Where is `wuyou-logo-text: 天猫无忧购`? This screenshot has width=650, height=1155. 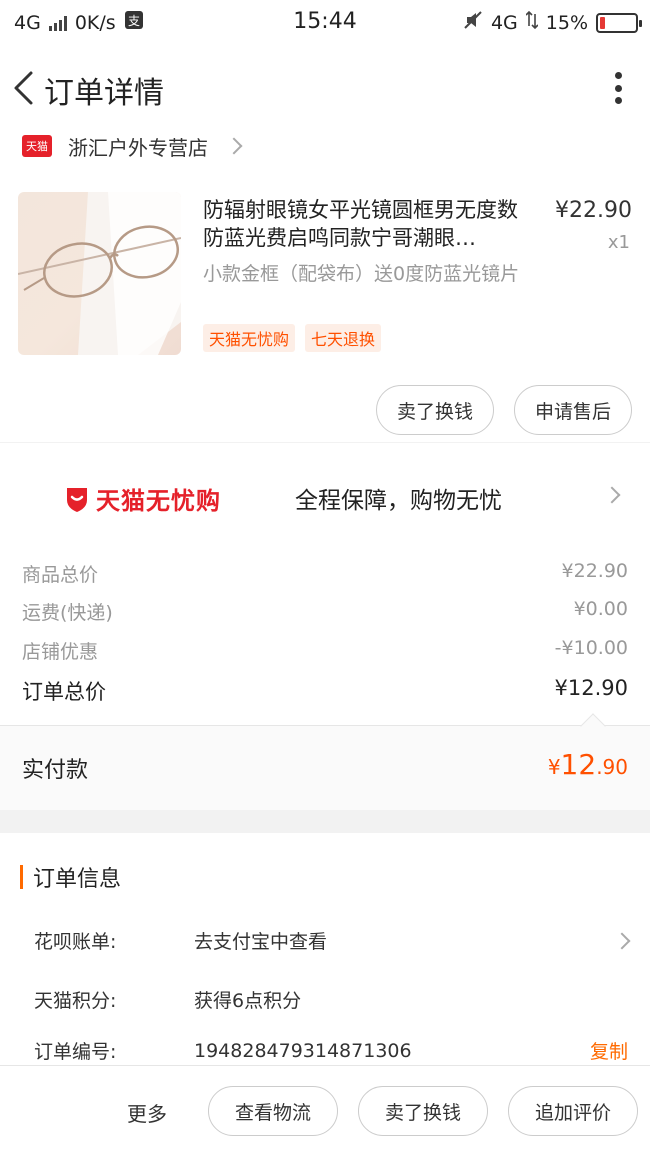 wuyou-logo-text: 天猫无忧购 is located at coordinates (158, 501).